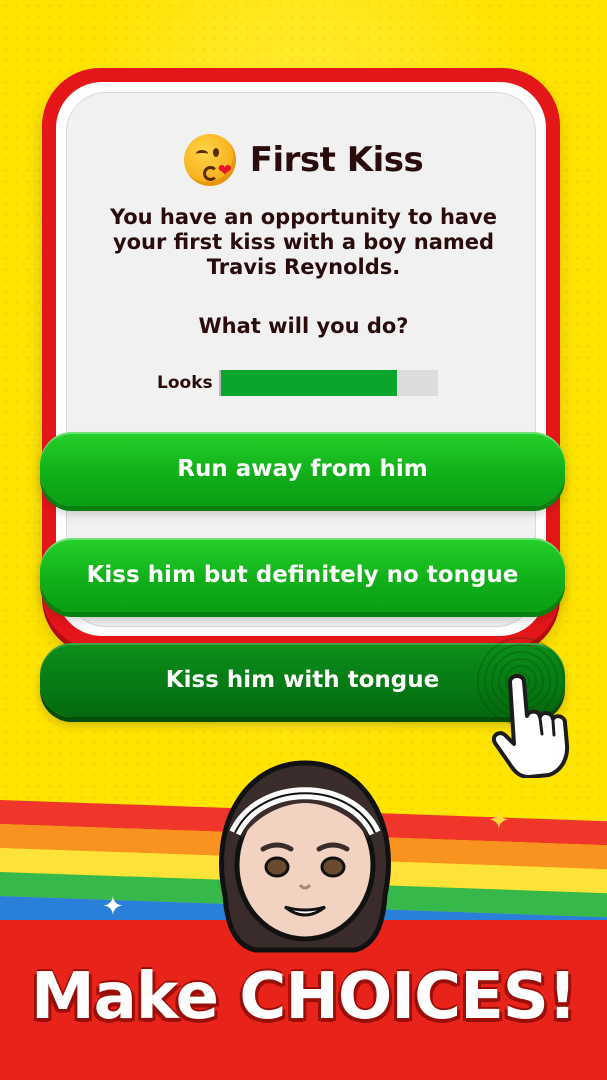 Image resolution: width=607 pixels, height=1080 pixels. I want to click on stat-row-looks: Looks, so click(297, 383).